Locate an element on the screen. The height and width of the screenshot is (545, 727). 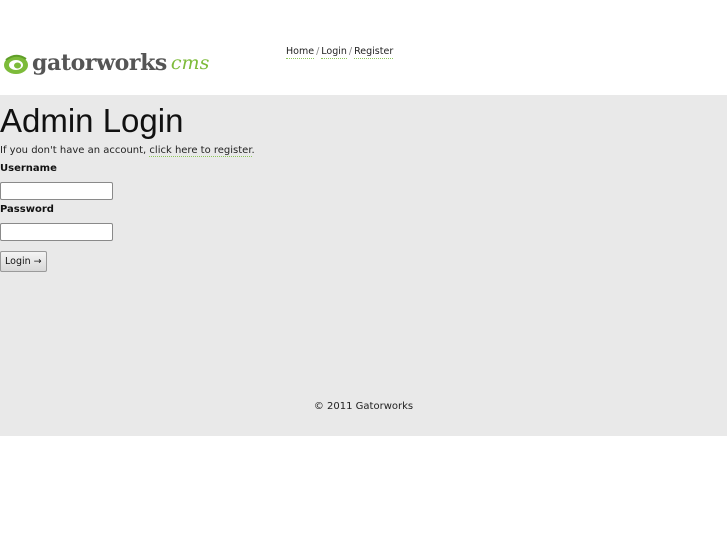
nav-home-link: Home is located at coordinates (300, 52).